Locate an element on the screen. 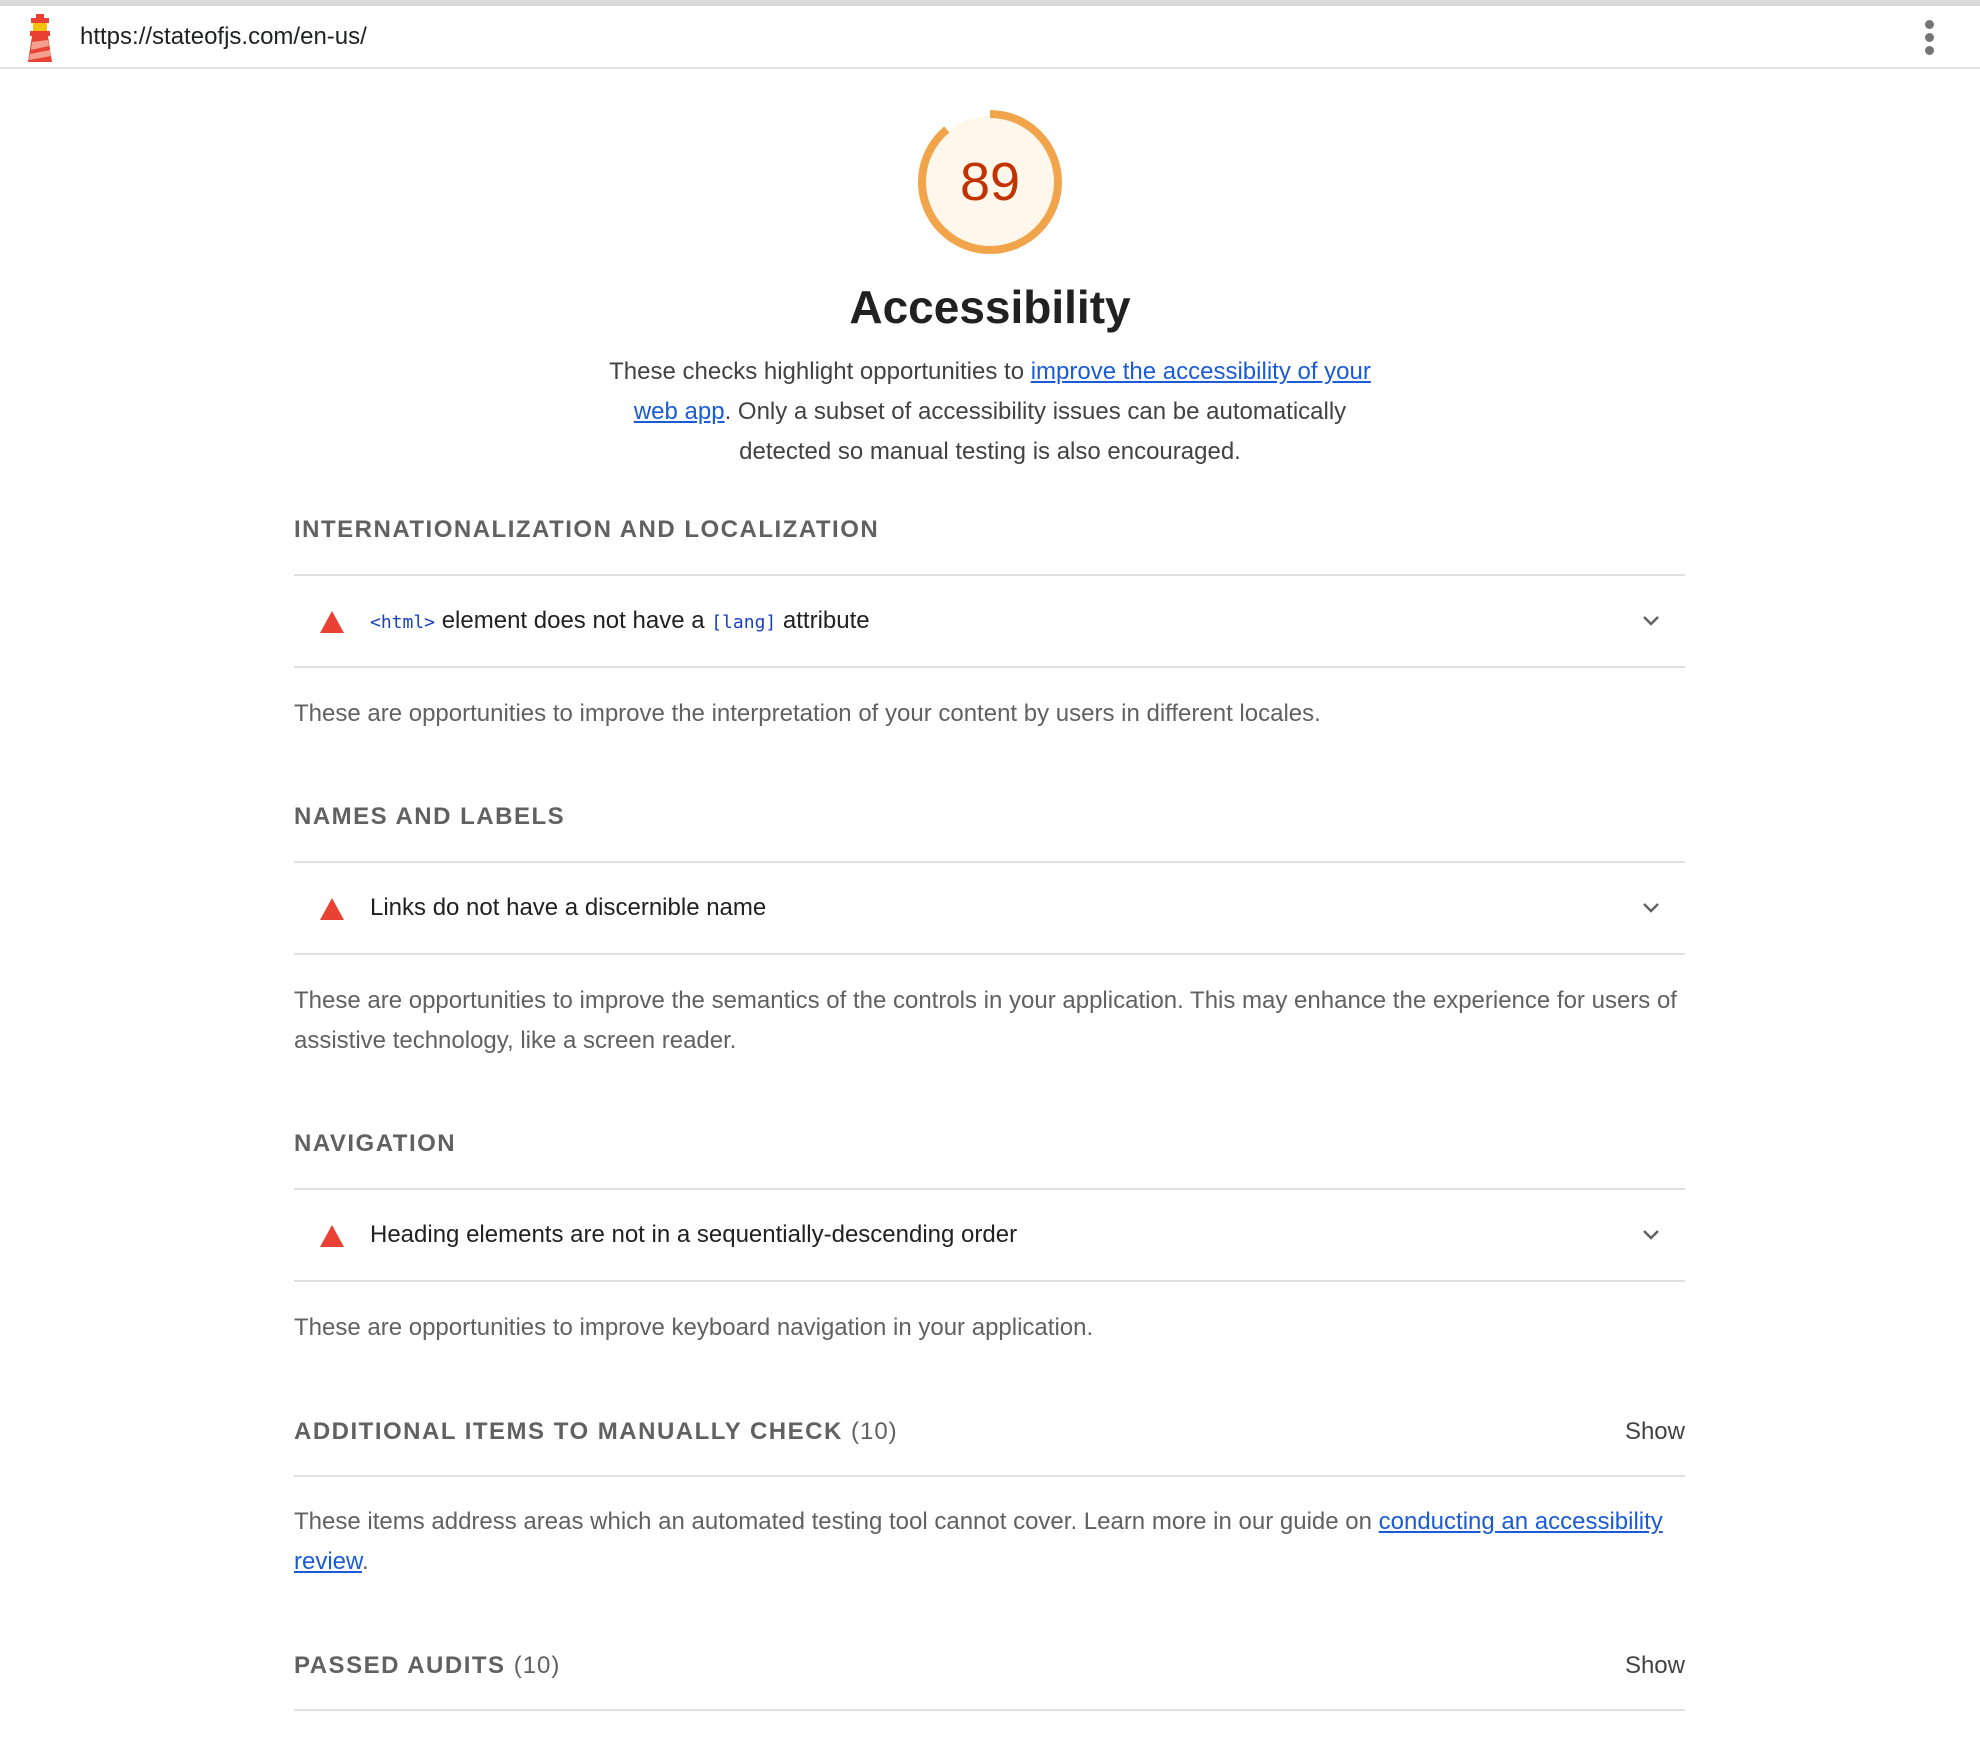 The height and width of the screenshot is (1762, 1980). lighthouse-logo-icon is located at coordinates (40, 38).